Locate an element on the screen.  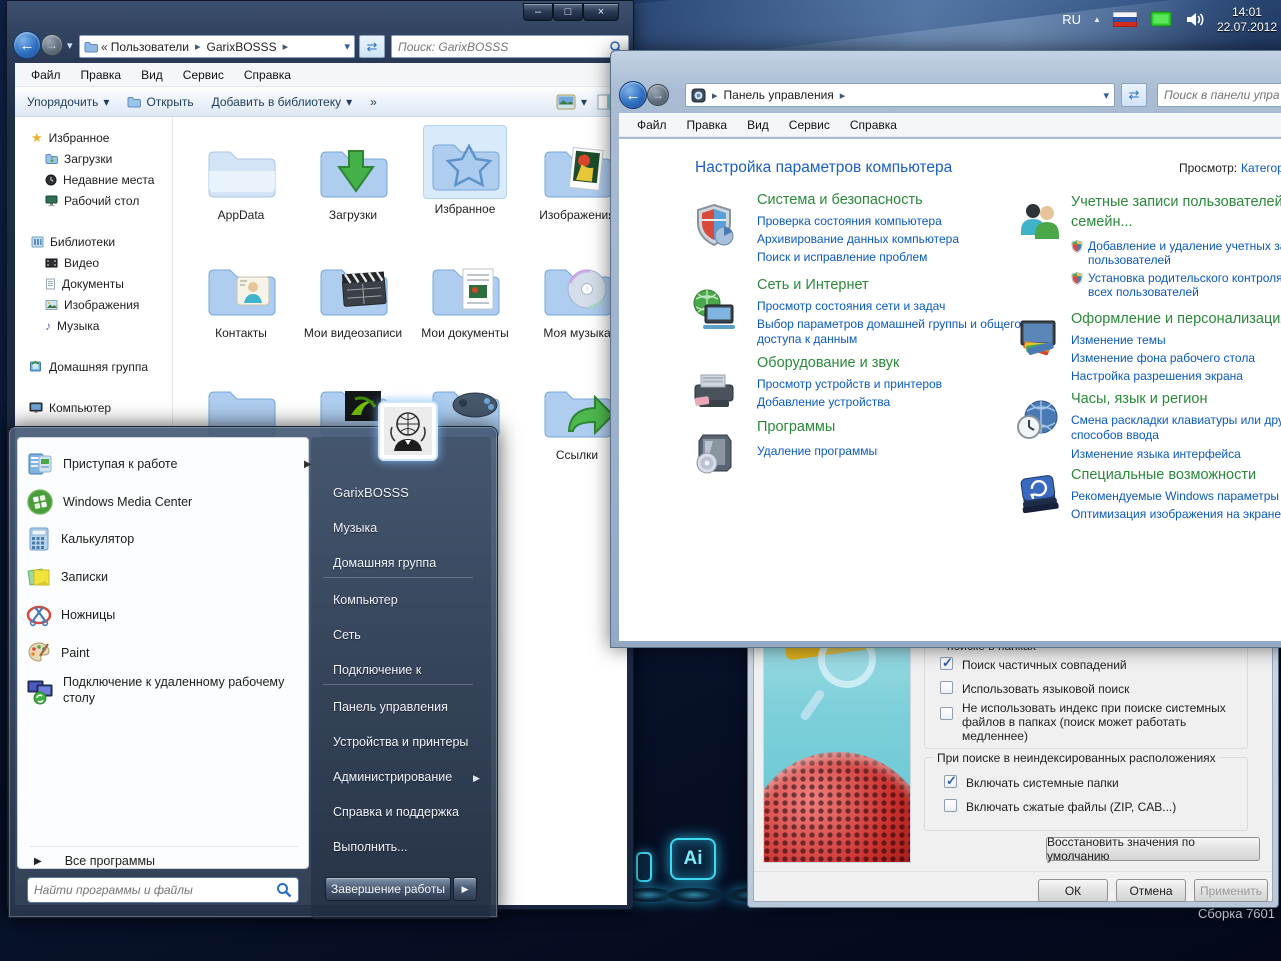
menu-item-sticky-notes: Записки is located at coordinates (67, 577).